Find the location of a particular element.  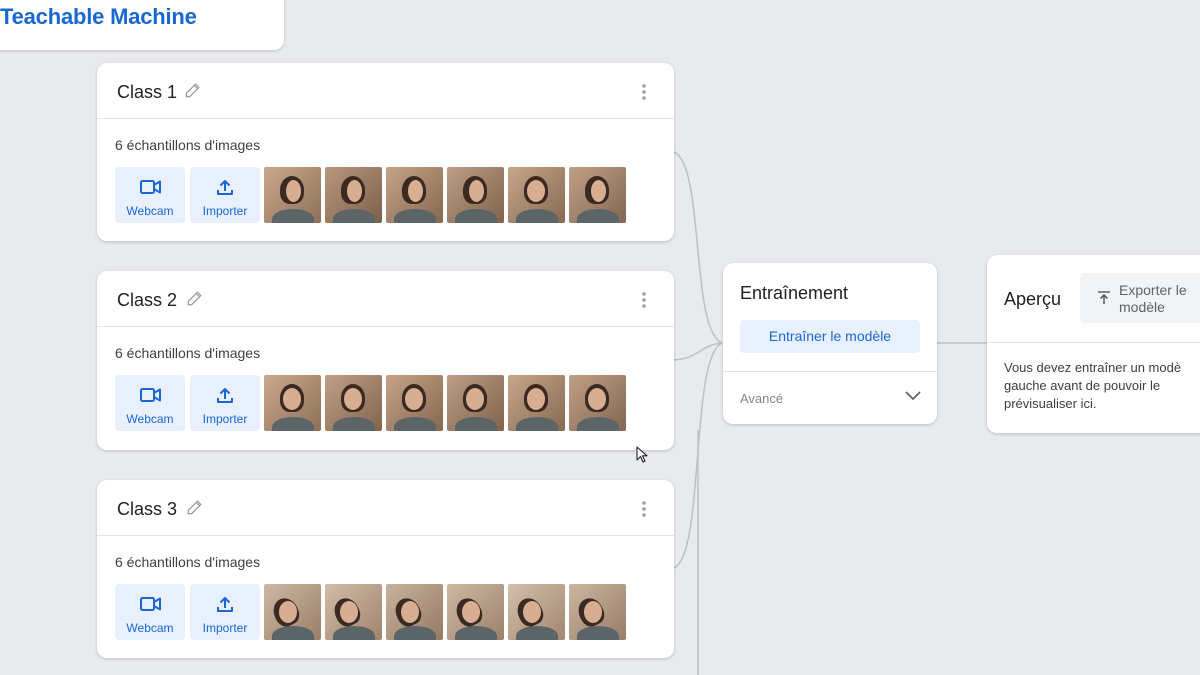

class-header: Class 2 is located at coordinates (385, 299).